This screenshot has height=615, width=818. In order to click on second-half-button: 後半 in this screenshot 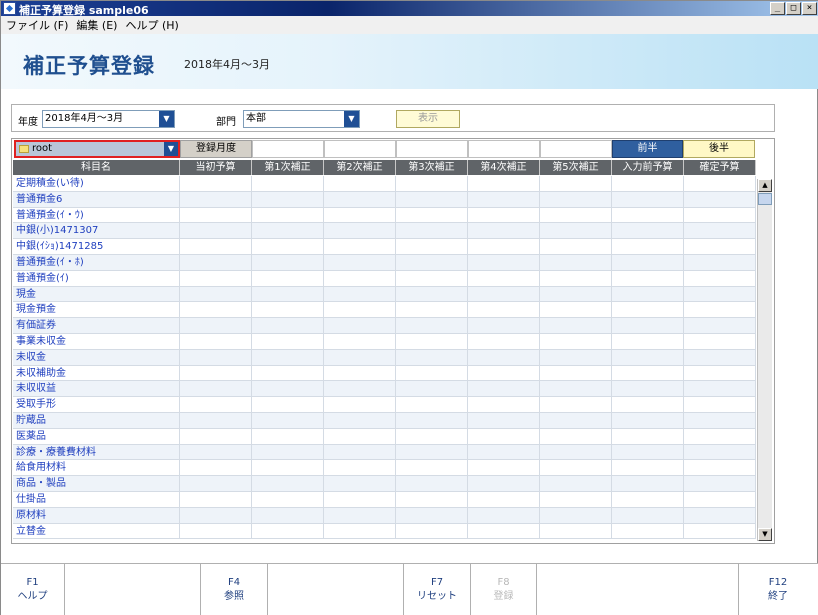, I will do `click(719, 149)`.